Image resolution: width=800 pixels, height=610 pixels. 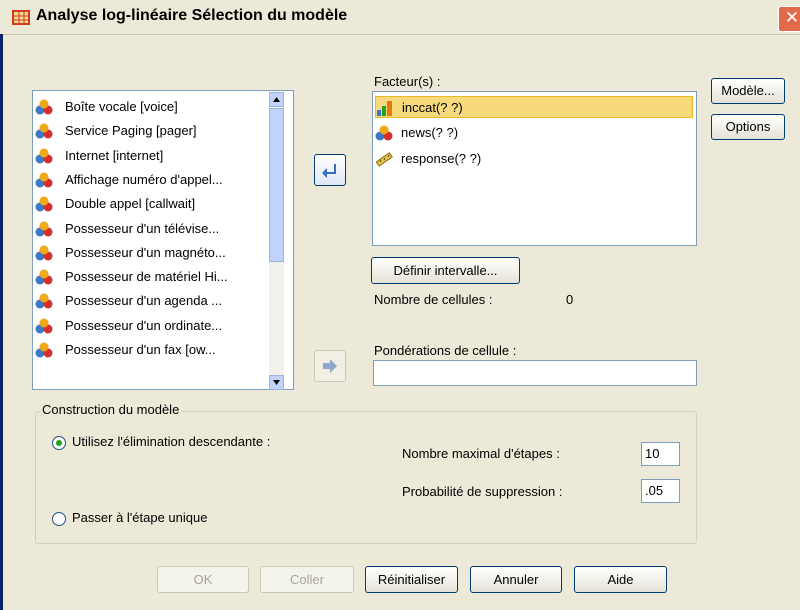 I want to click on window-title: Analyse log-linéaire Sélection du modèle, so click(x=192, y=15).